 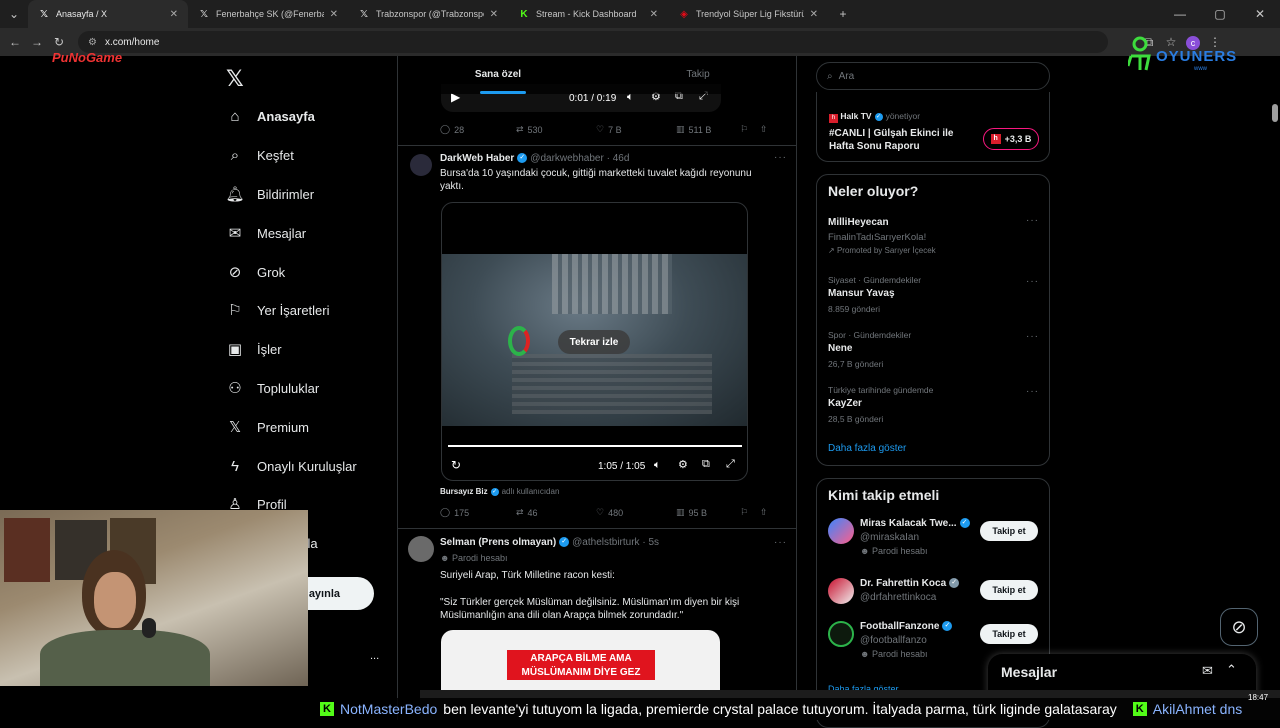 What do you see at coordinates (593, 42) in the screenshot?
I see `url-field: ⚙ x.com/home` at bounding box center [593, 42].